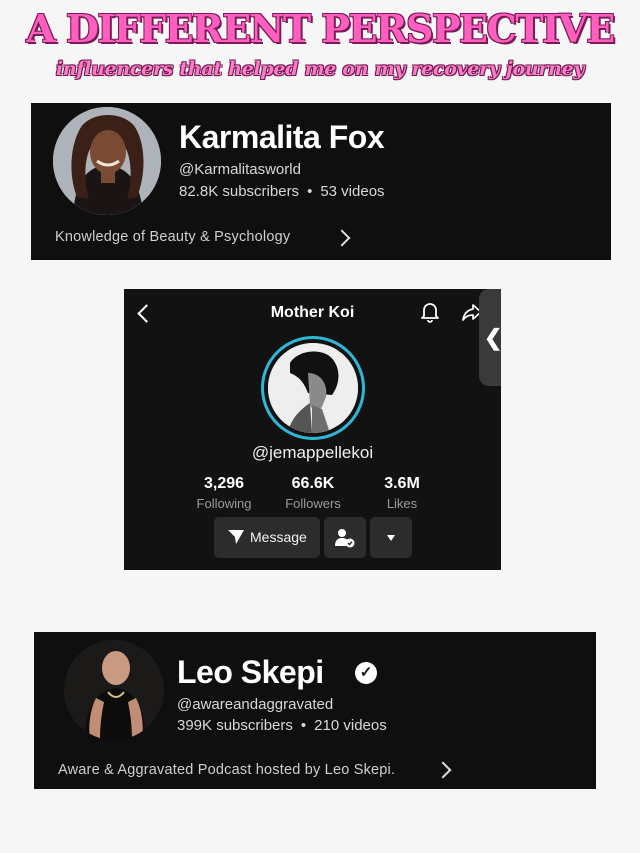  I want to click on stat-followers: 66.6K Followers, so click(313, 493).